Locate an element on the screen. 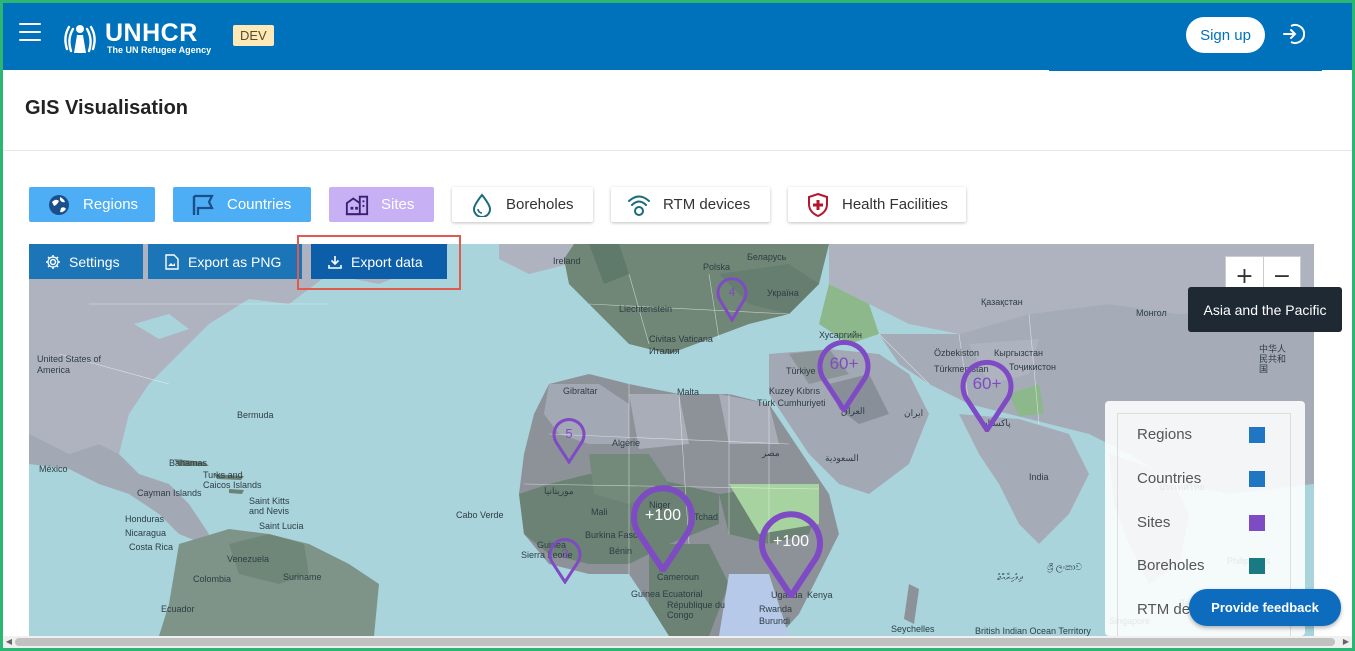 Image resolution: width=1355 pixels, height=651 pixels. settings-label: Settings is located at coordinates (94, 261).